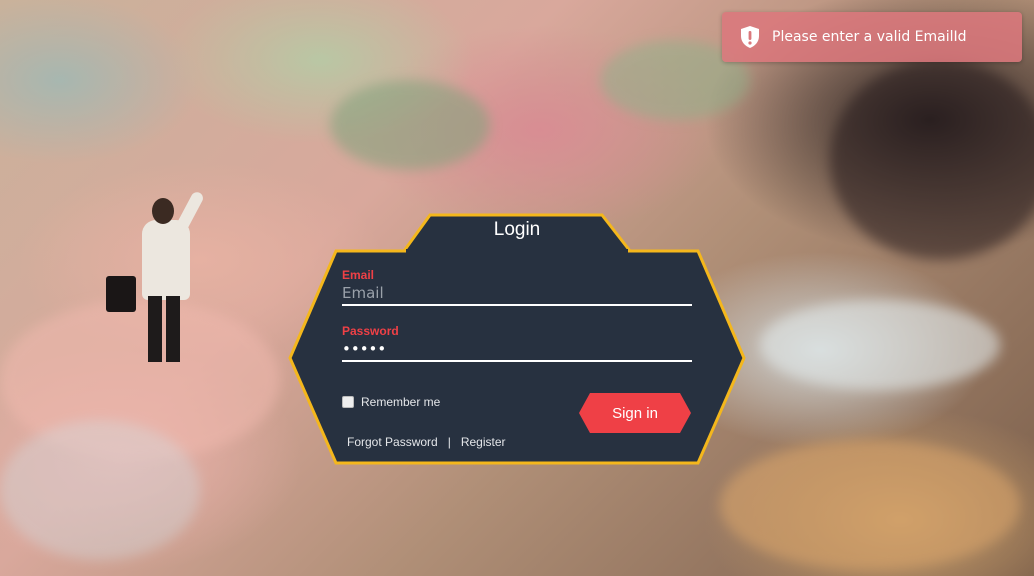 The image size is (1034, 576). I want to click on forgot-password-link: Forgot Password, so click(392, 442).